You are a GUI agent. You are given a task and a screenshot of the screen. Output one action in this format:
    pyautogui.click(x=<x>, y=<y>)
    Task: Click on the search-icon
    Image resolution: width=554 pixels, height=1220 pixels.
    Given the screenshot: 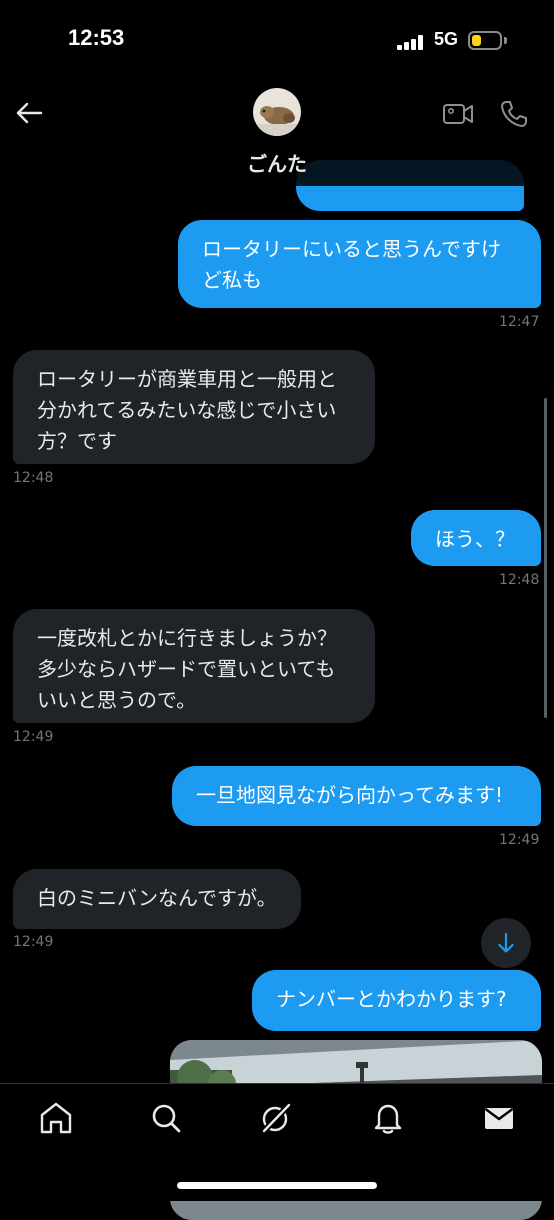 What is the action you would take?
    pyautogui.click(x=166, y=1118)
    